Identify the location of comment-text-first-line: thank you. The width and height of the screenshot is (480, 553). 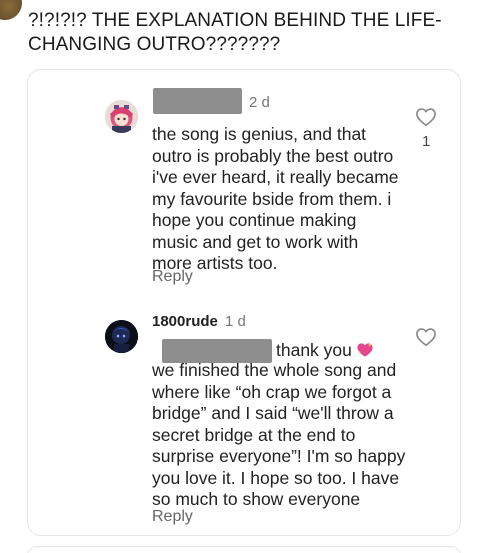
(356, 351).